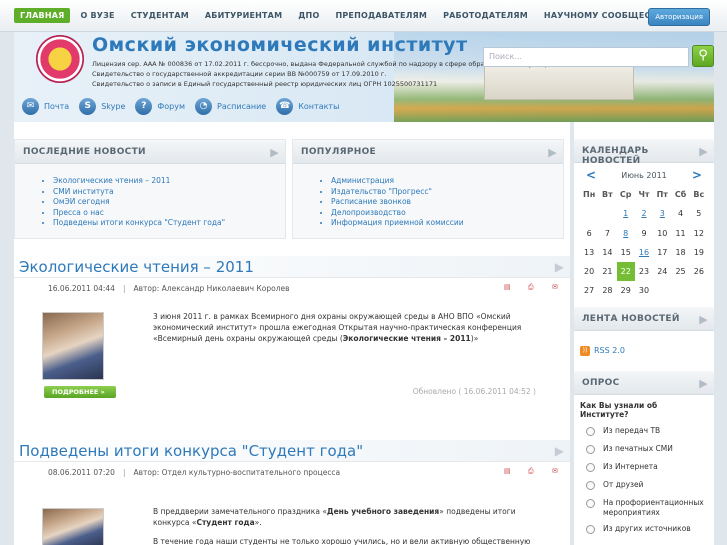 The width and height of the screenshot is (727, 545). What do you see at coordinates (644, 530) in the screenshot?
I see `poll-option: Из других источников` at bounding box center [644, 530].